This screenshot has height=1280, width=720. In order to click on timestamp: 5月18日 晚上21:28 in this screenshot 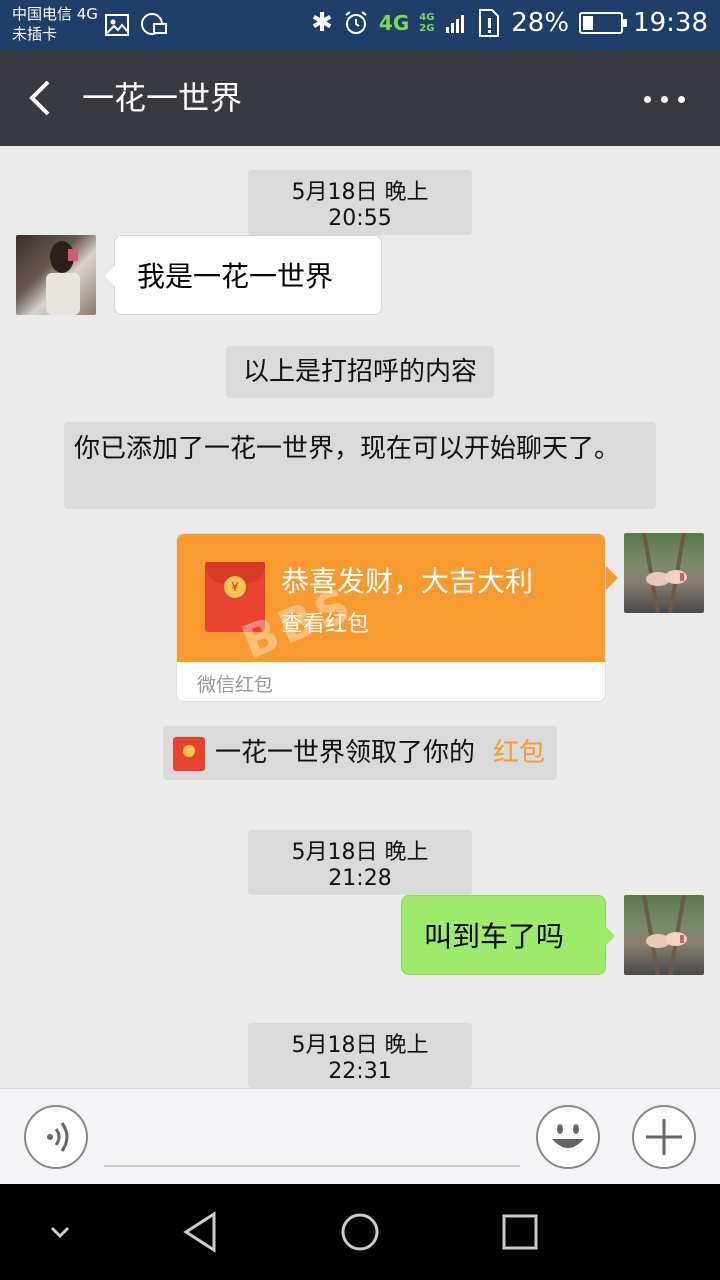, I will do `click(360, 862)`.